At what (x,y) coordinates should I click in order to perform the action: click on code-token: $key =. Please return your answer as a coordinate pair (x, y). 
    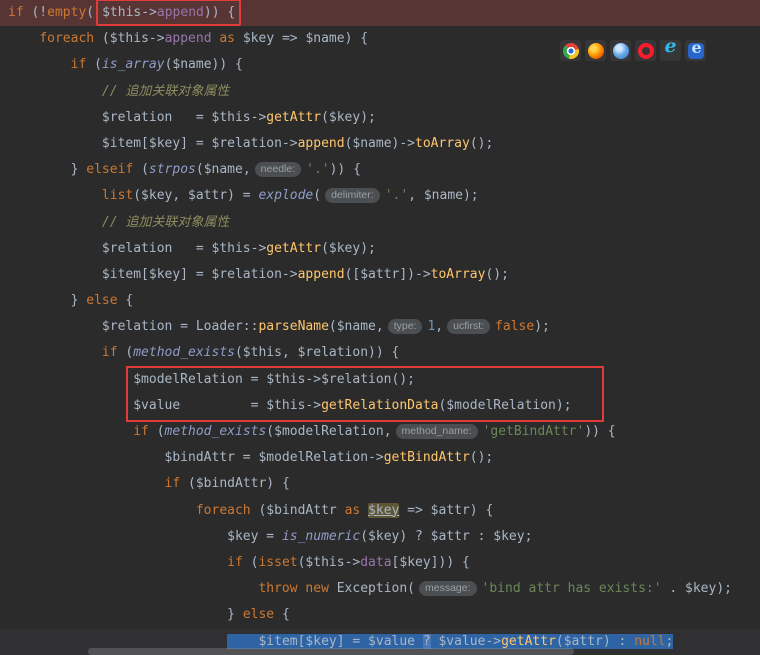
    Looking at the image, I should click on (145, 536).